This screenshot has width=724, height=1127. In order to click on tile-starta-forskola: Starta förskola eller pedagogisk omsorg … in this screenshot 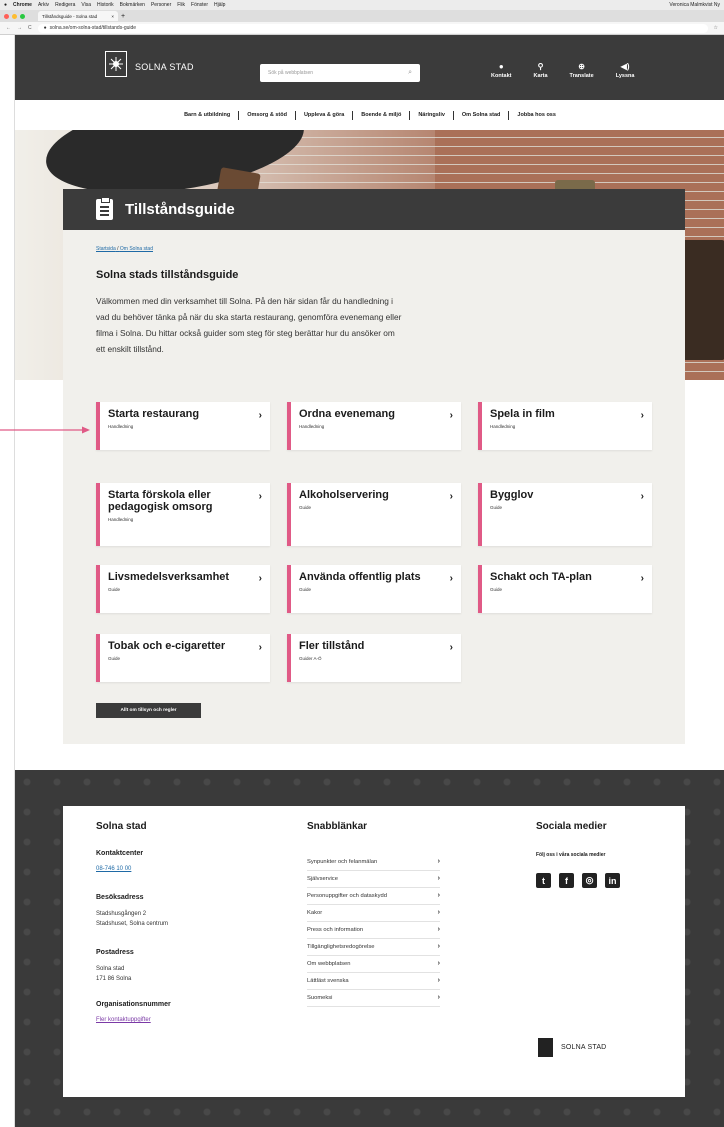, I will do `click(183, 514)`.